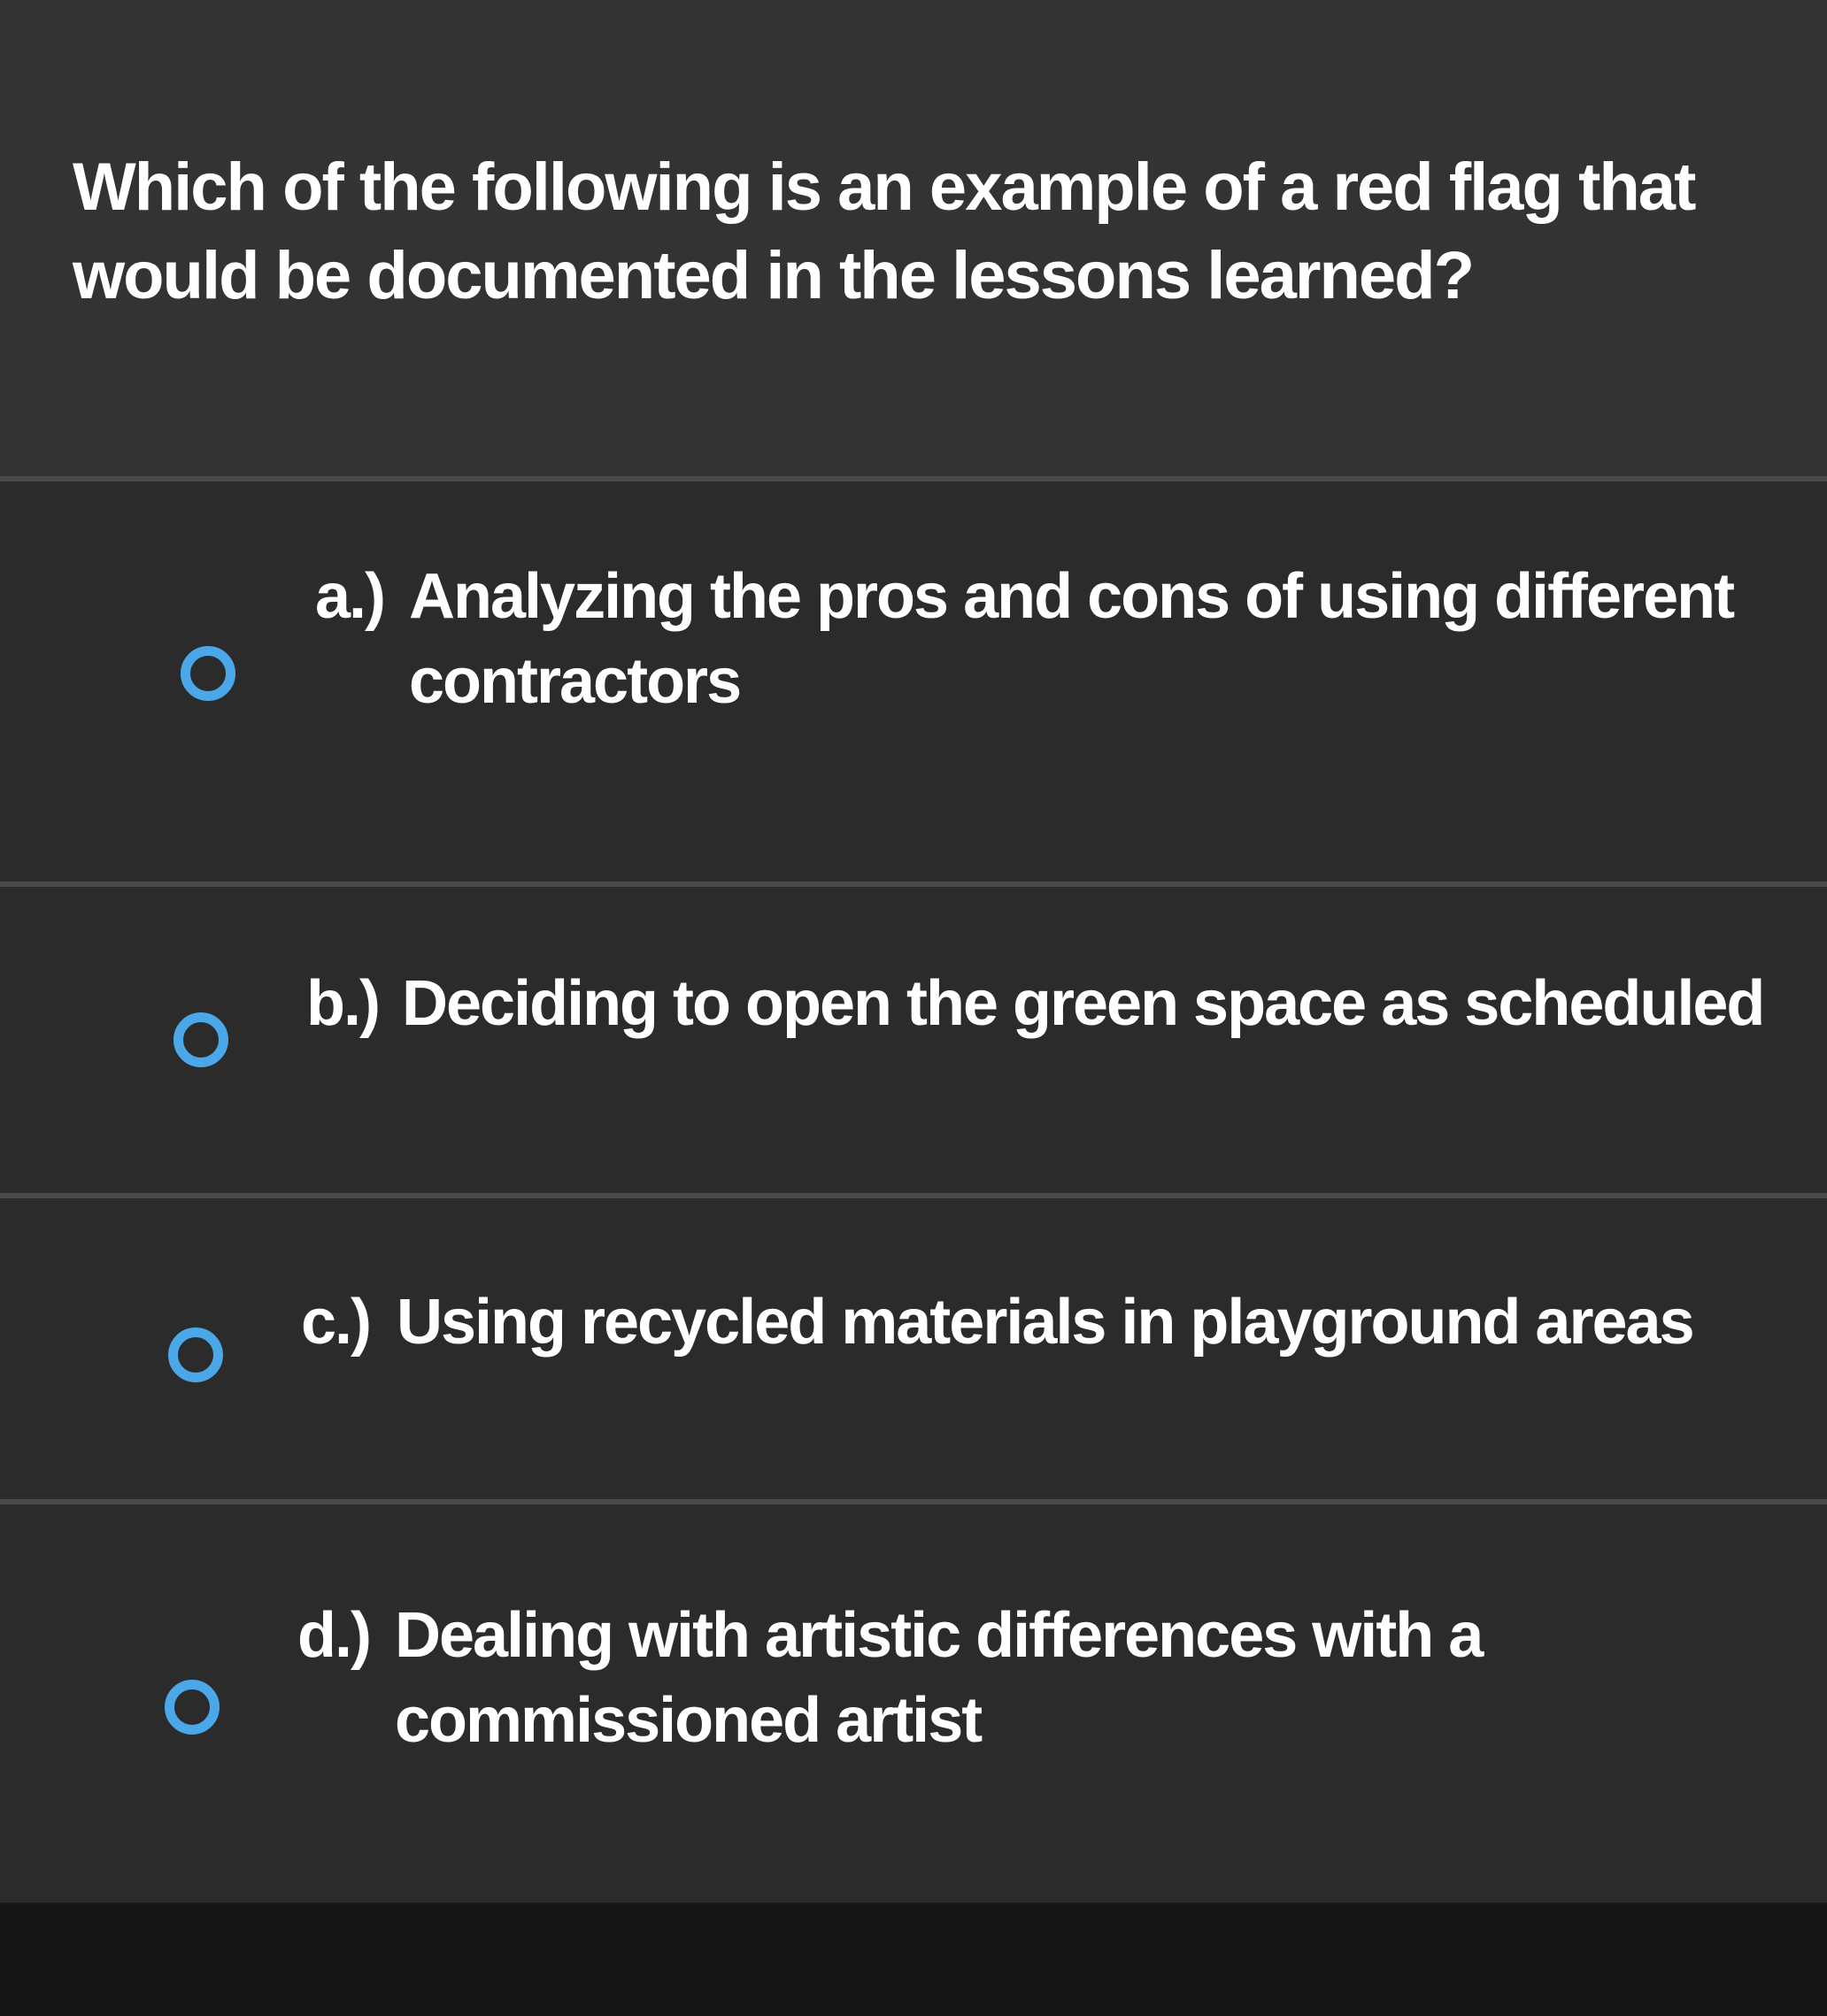 The image size is (1827, 2016). Describe the element at coordinates (200, 1039) in the screenshot. I see `radio-button-b` at that location.